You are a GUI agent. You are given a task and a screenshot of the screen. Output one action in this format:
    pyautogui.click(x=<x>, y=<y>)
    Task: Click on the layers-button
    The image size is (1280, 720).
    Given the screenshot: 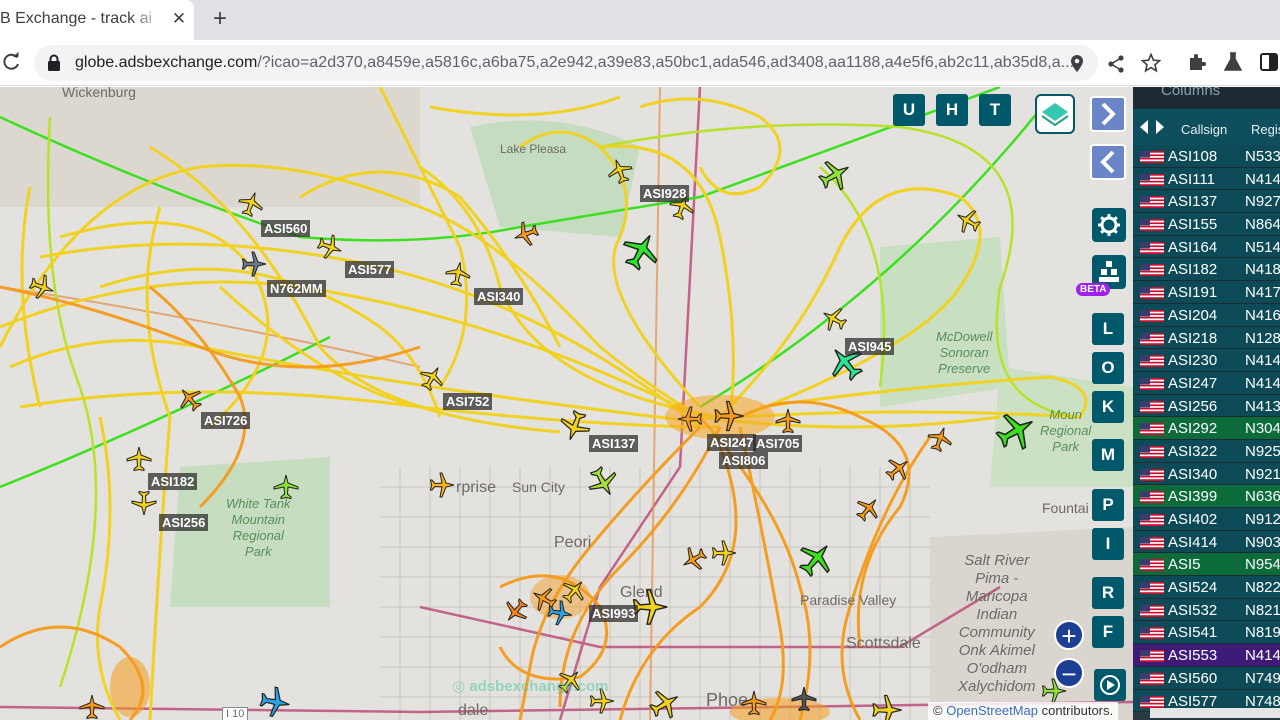 What is the action you would take?
    pyautogui.click(x=1055, y=114)
    